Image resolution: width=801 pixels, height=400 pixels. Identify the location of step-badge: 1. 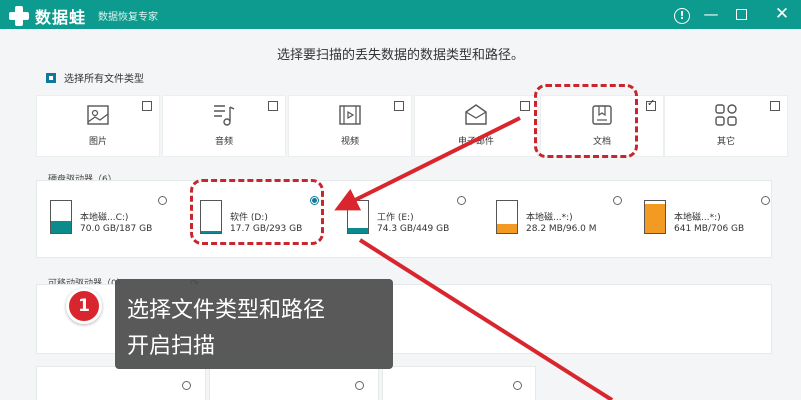
(84, 306).